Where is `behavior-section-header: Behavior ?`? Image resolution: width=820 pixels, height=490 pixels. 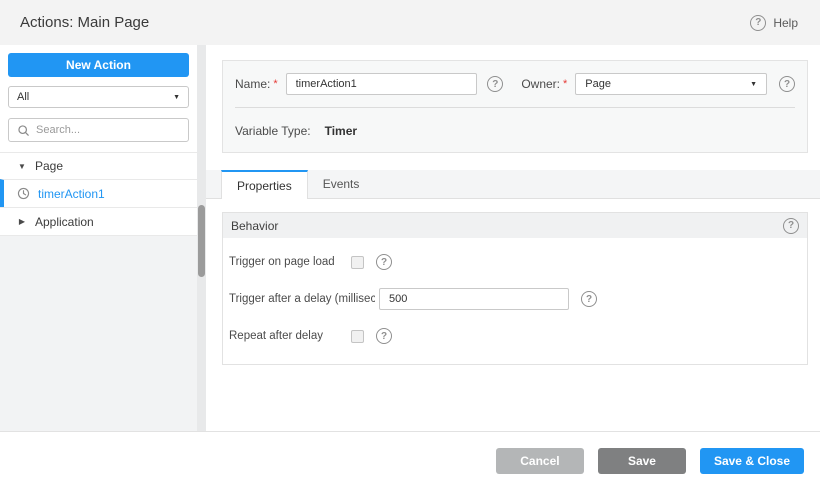 behavior-section-header: Behavior ? is located at coordinates (515, 225).